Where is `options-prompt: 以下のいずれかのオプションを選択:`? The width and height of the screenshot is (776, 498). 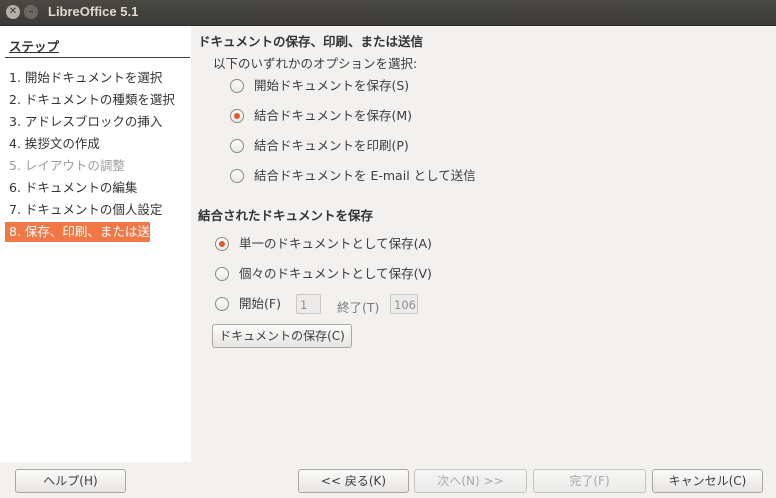 options-prompt: 以下のいずれかのオプションを選択: is located at coordinates (315, 63).